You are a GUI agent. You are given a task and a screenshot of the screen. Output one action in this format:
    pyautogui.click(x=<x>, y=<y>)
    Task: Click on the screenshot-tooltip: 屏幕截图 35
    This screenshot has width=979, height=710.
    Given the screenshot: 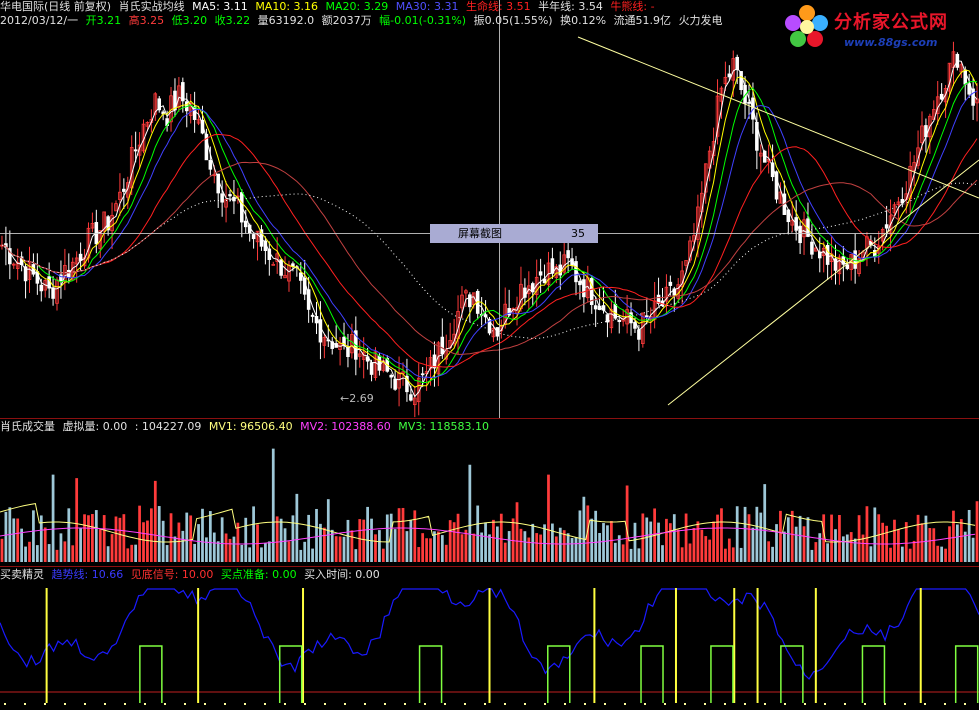 What is the action you would take?
    pyautogui.click(x=514, y=233)
    